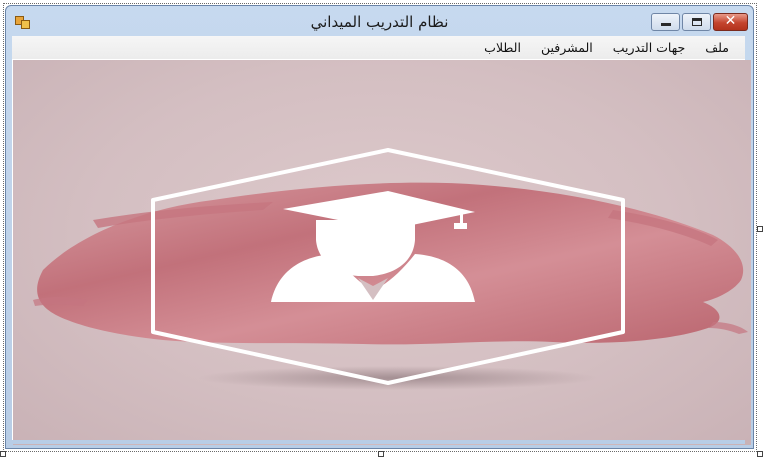 The height and width of the screenshot is (460, 764). I want to click on caption-buttons: ✕, so click(699, 22).